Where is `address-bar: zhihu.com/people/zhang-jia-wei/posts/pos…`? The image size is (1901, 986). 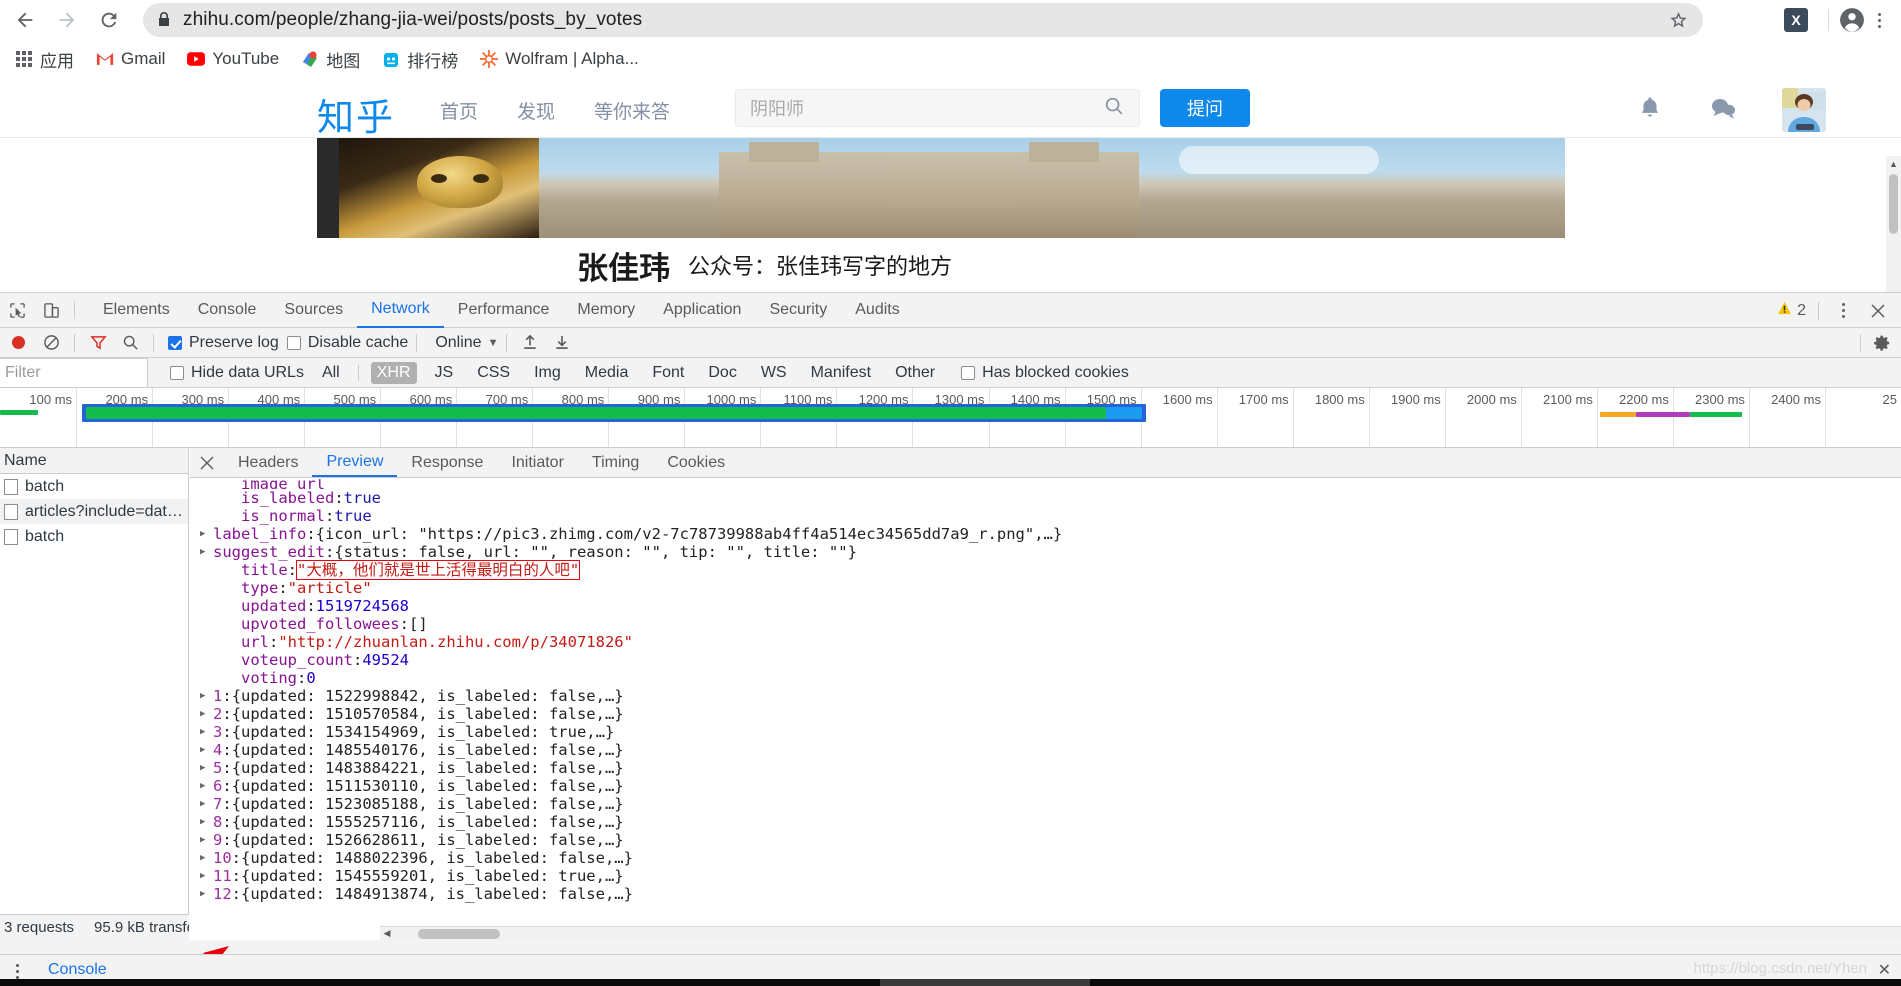
address-bar: zhihu.com/people/zhang-jia-wei/posts/pos… is located at coordinates (923, 20).